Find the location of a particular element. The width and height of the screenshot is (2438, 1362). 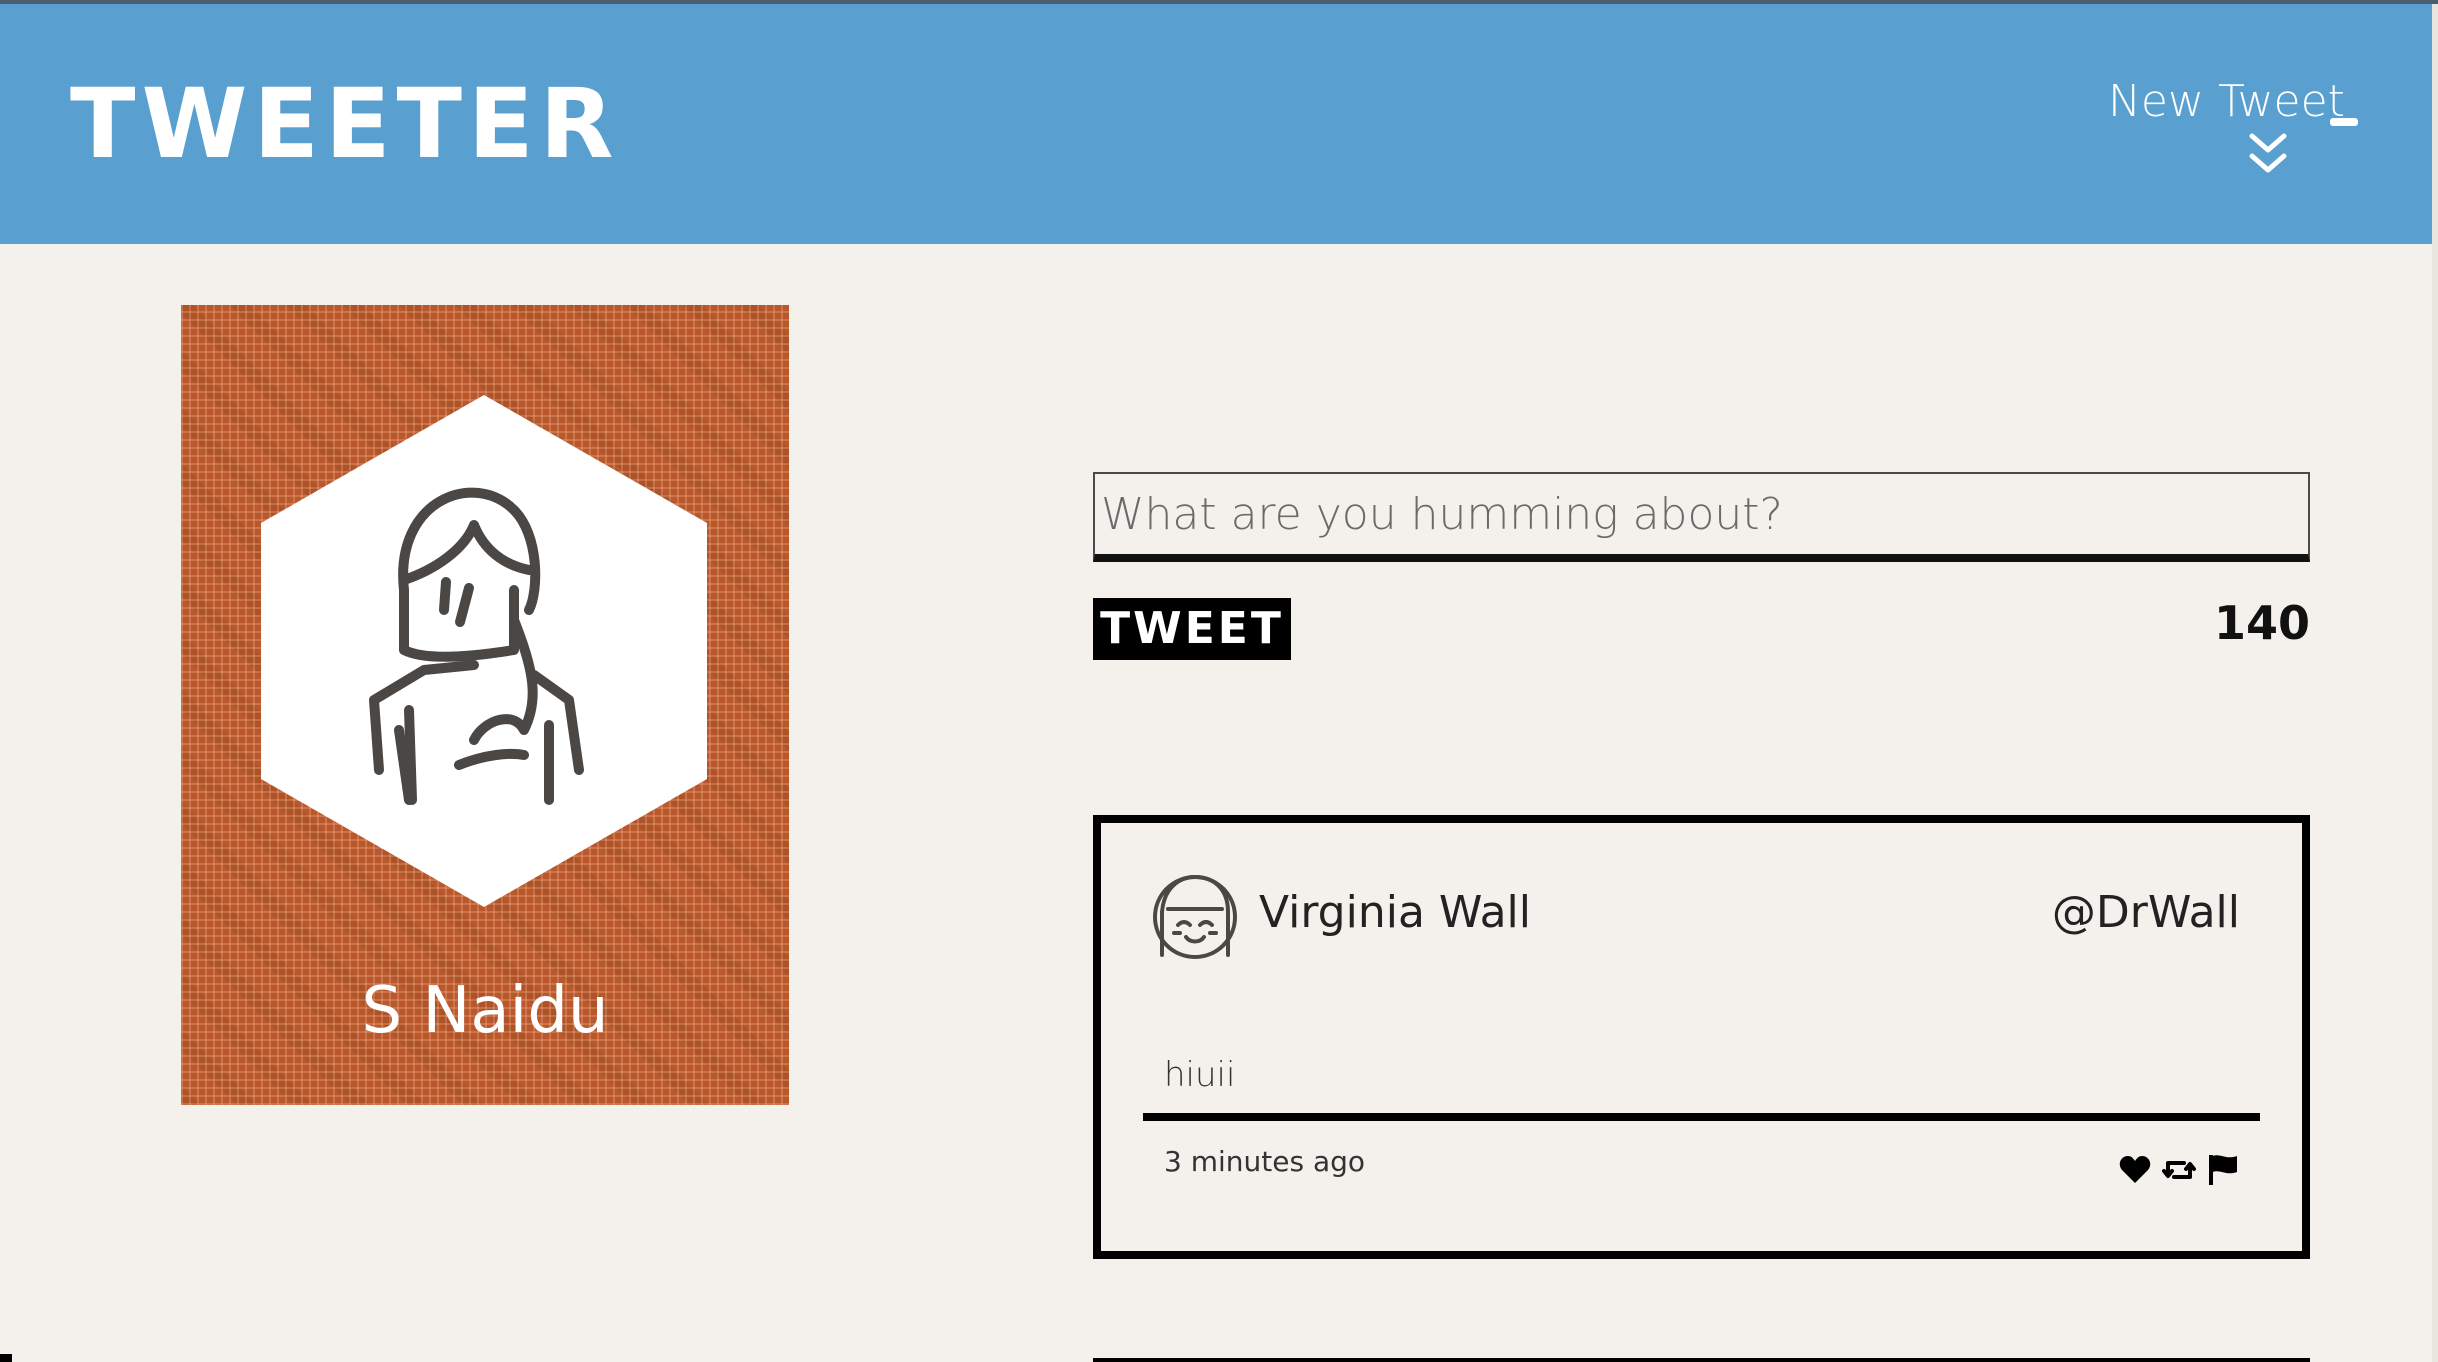

tweet-author-handle: @DrWall is located at coordinates (2145, 912).